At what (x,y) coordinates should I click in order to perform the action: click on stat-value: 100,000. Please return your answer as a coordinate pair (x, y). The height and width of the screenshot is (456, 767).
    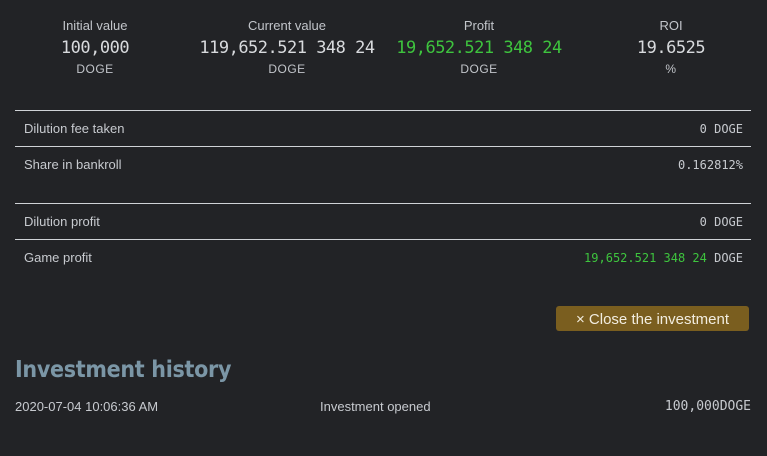
    Looking at the image, I should click on (95, 48).